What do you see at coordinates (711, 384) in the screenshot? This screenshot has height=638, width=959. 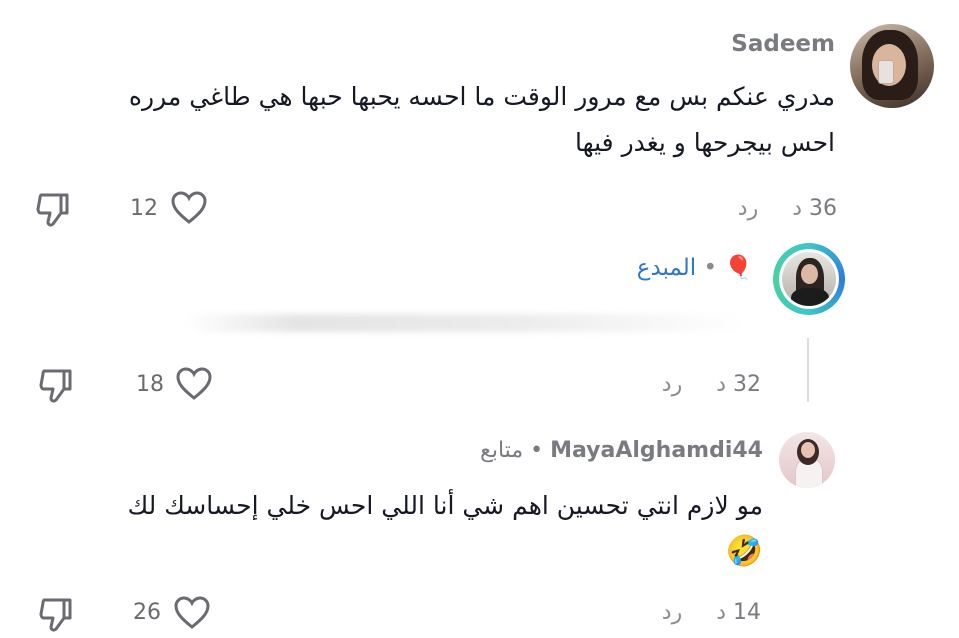 I see `comment-meta-almubdea: 32 د رد` at bounding box center [711, 384].